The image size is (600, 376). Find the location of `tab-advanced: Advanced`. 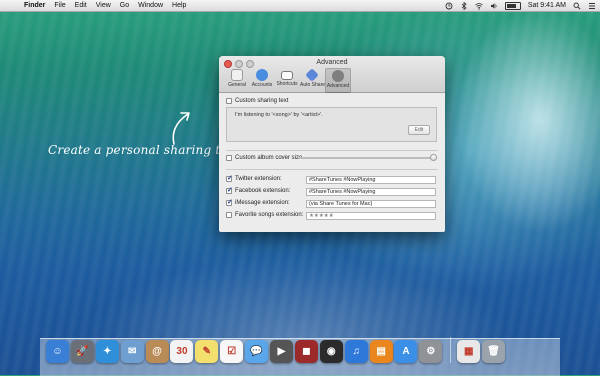

tab-advanced: Advanced is located at coordinates (338, 80).